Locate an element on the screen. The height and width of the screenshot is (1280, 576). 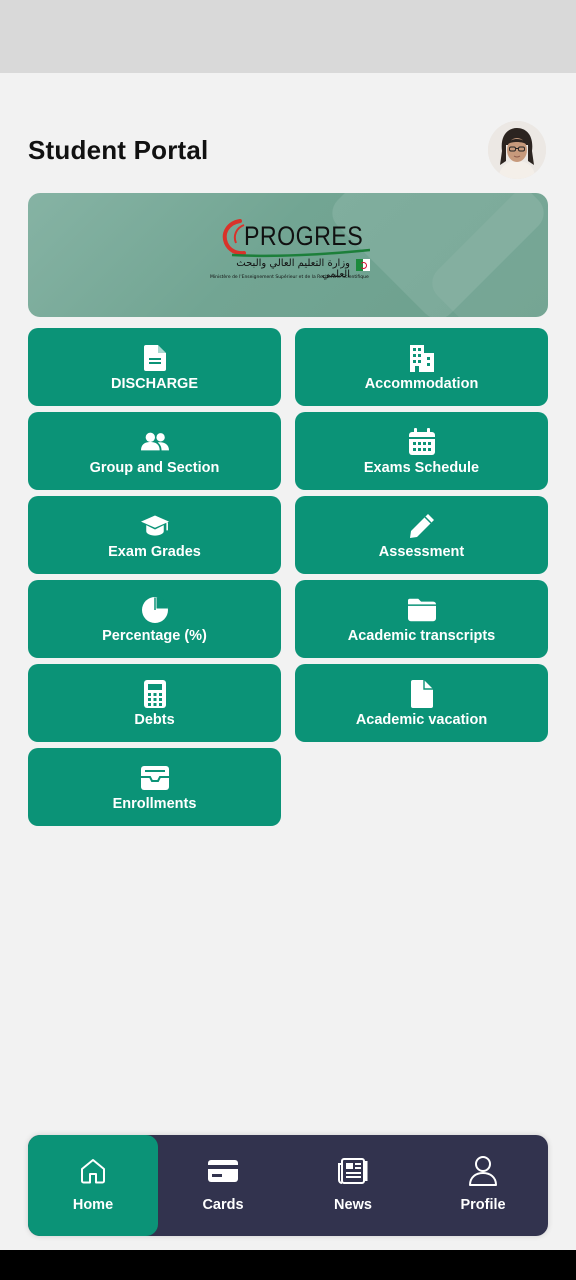
page-title: Student Portal is located at coordinates (118, 149).